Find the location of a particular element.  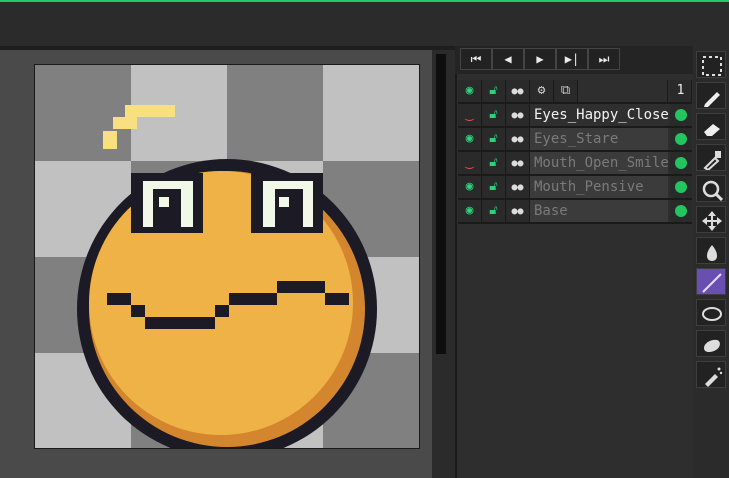

layer-row: ◉ 🔓︎ ●● Mouth_Pensive is located at coordinates (575, 187).